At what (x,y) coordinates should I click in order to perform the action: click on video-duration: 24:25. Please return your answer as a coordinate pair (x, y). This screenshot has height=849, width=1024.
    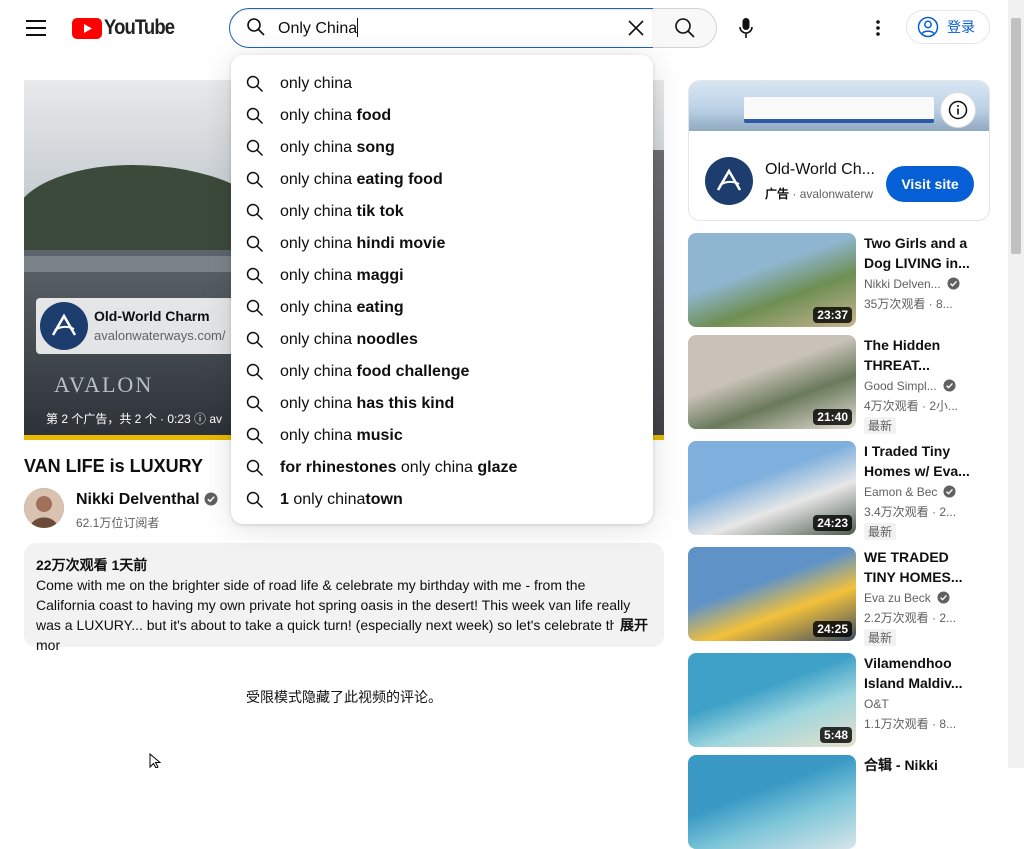
    Looking at the image, I should click on (832, 629).